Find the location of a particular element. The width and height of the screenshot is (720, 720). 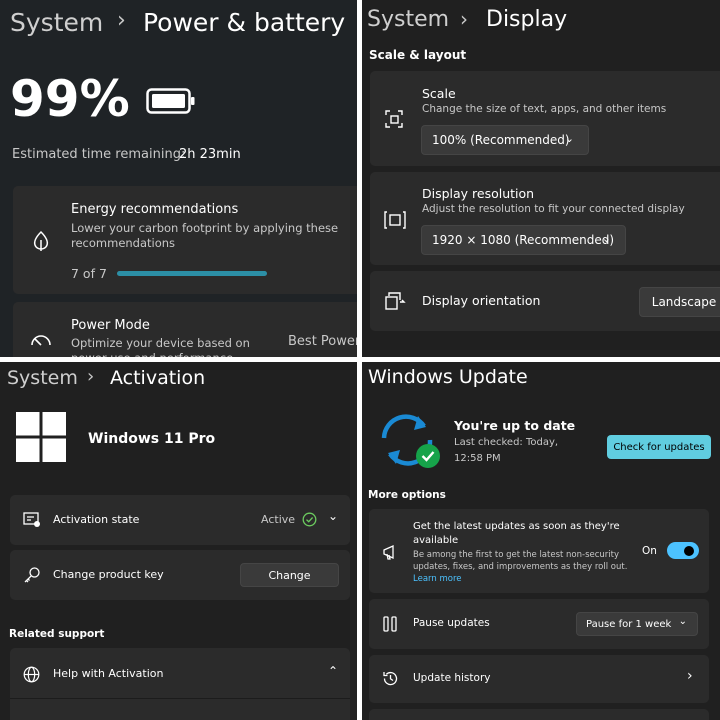

resolution-icon is located at coordinates (395, 220).